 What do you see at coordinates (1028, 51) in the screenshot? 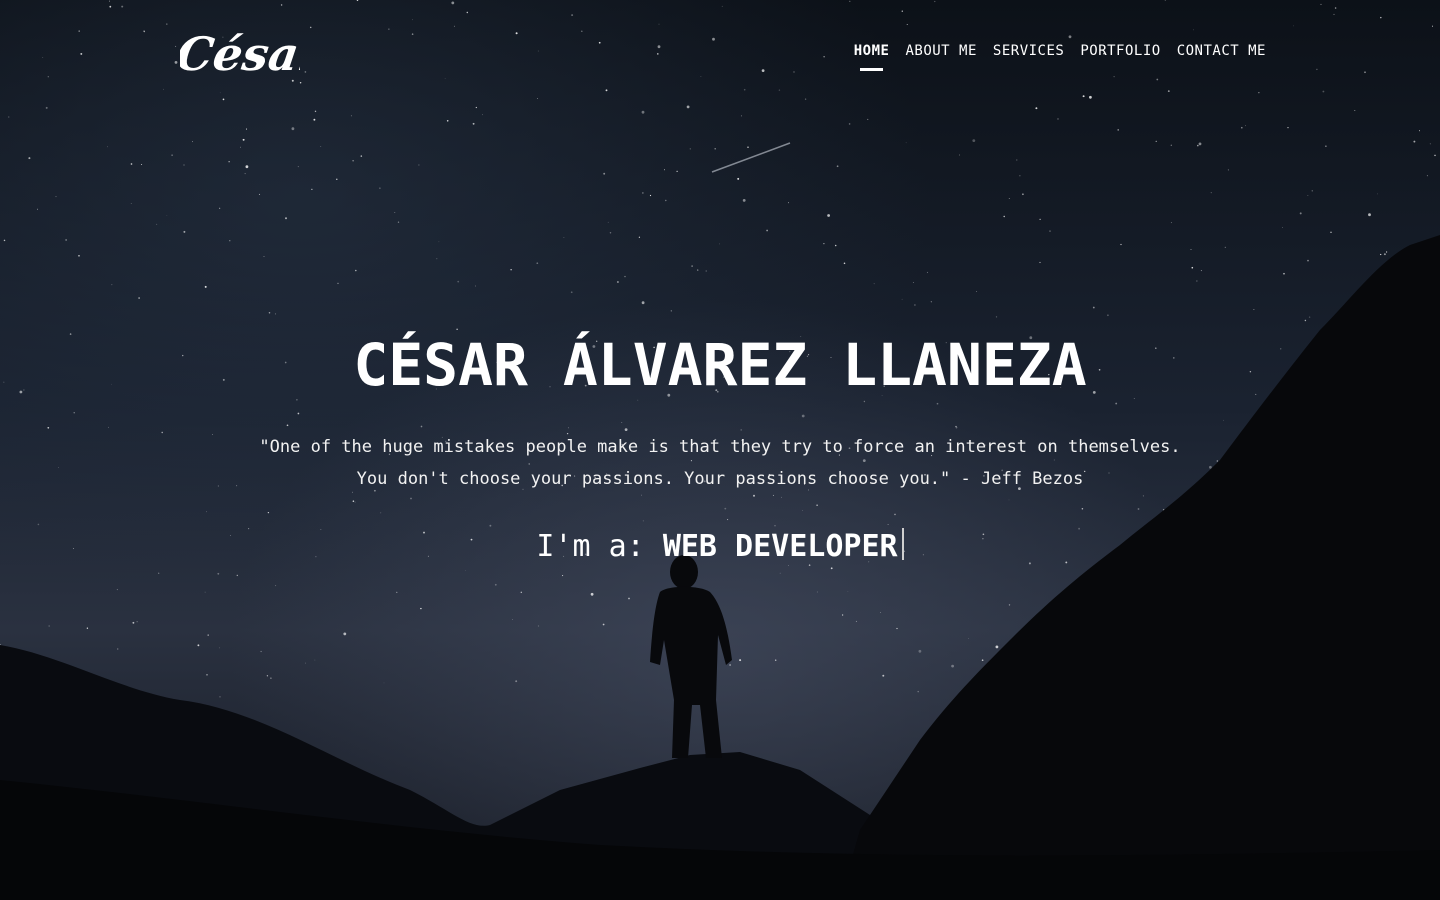
I see `nav-item-services: SERVICES` at bounding box center [1028, 51].